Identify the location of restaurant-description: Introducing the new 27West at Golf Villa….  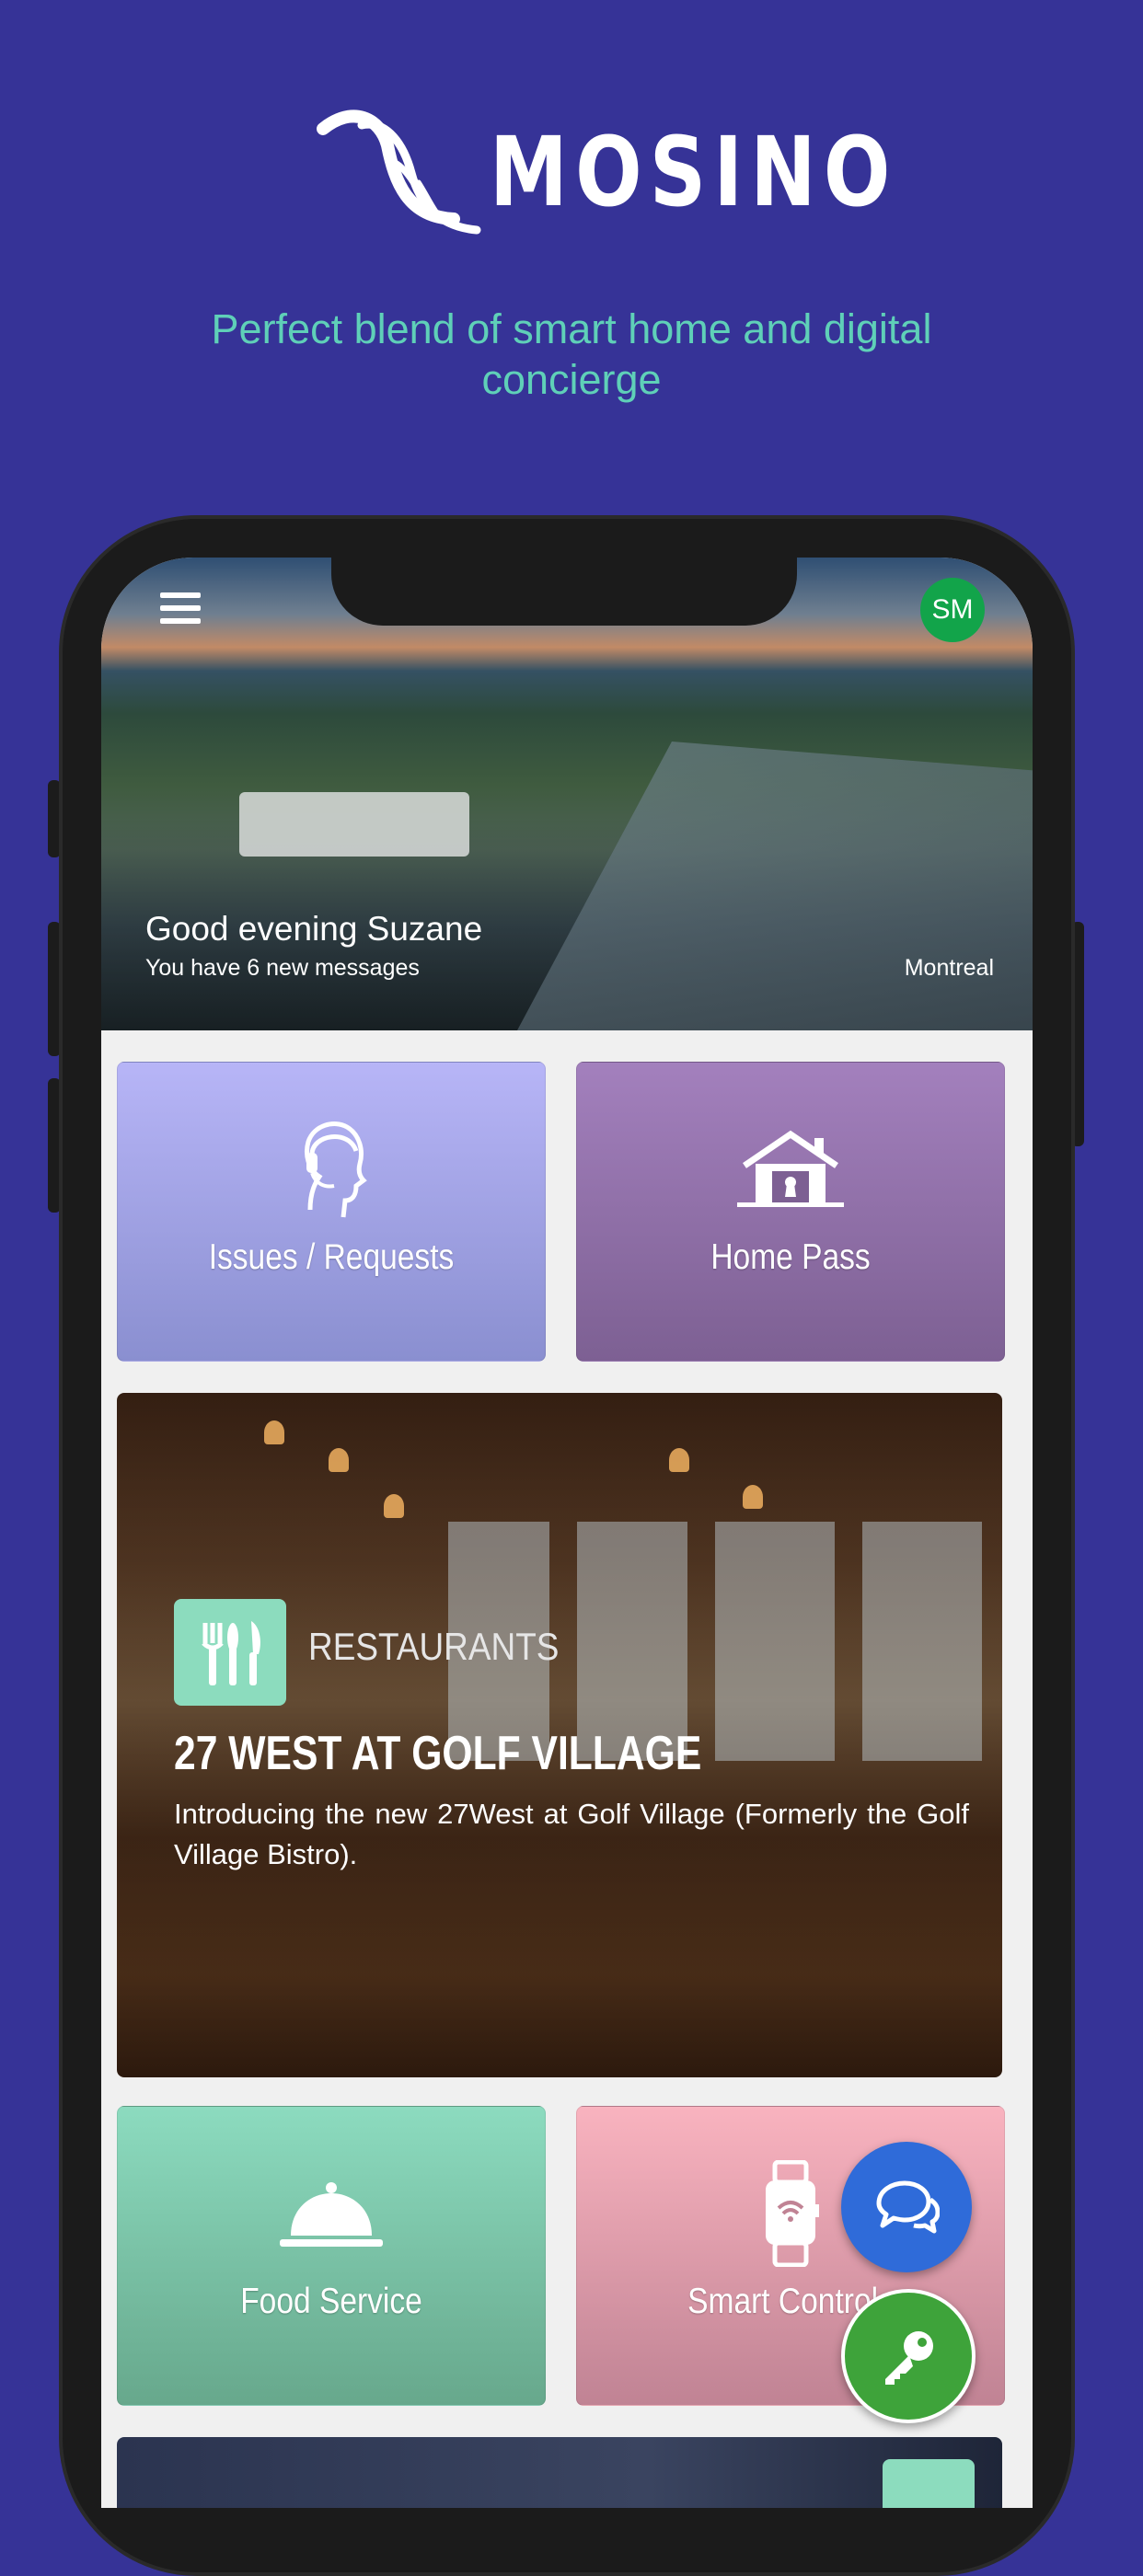
(571, 1834).